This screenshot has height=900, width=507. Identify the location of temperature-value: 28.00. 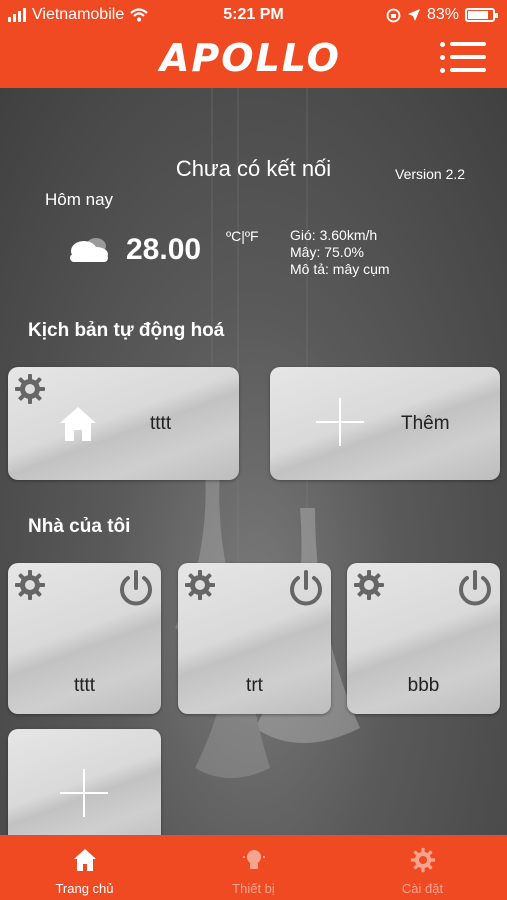
(164, 249).